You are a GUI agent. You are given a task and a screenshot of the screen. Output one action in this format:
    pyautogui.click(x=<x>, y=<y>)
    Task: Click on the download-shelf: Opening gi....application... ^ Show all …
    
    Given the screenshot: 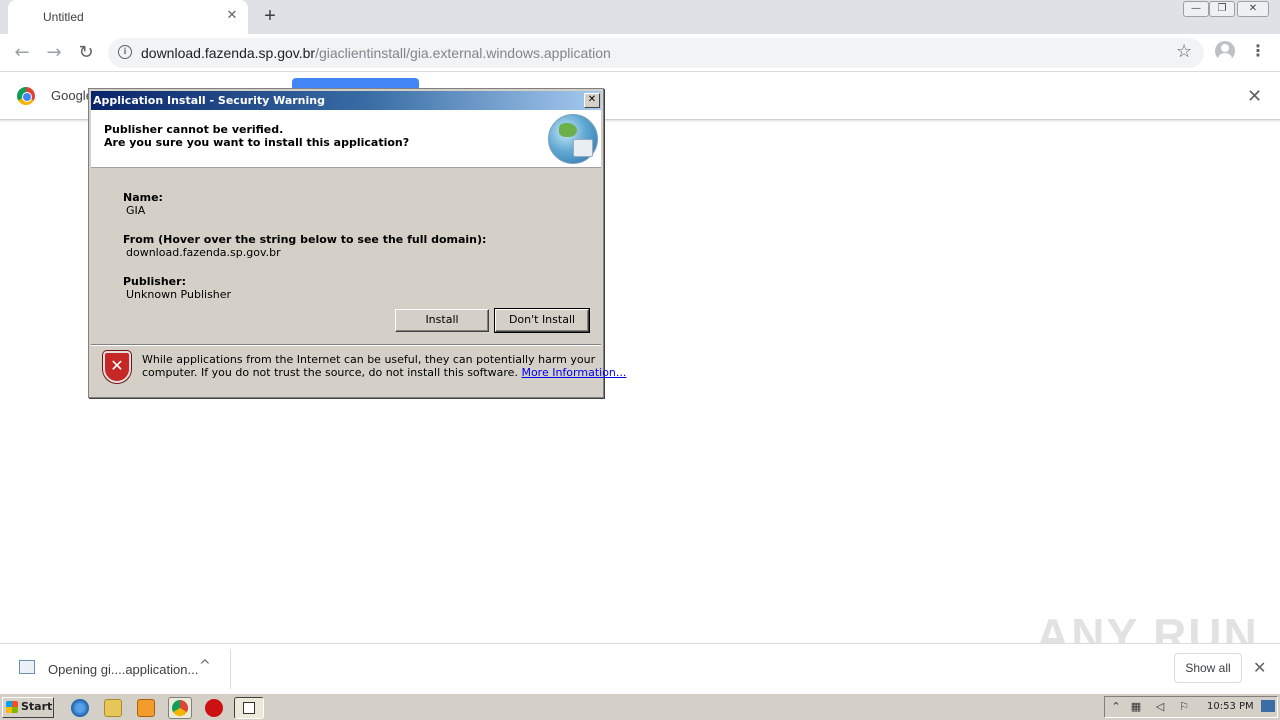 What is the action you would take?
    pyautogui.click(x=640, y=668)
    